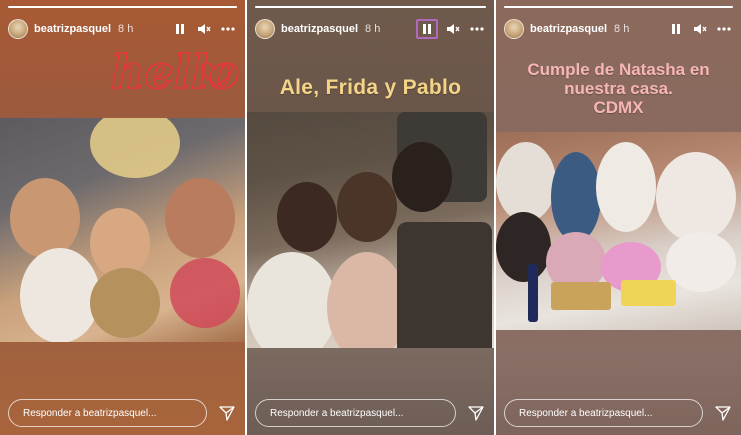 This screenshot has height=435, width=741. I want to click on hello-sticker: hello, so click(175, 74).